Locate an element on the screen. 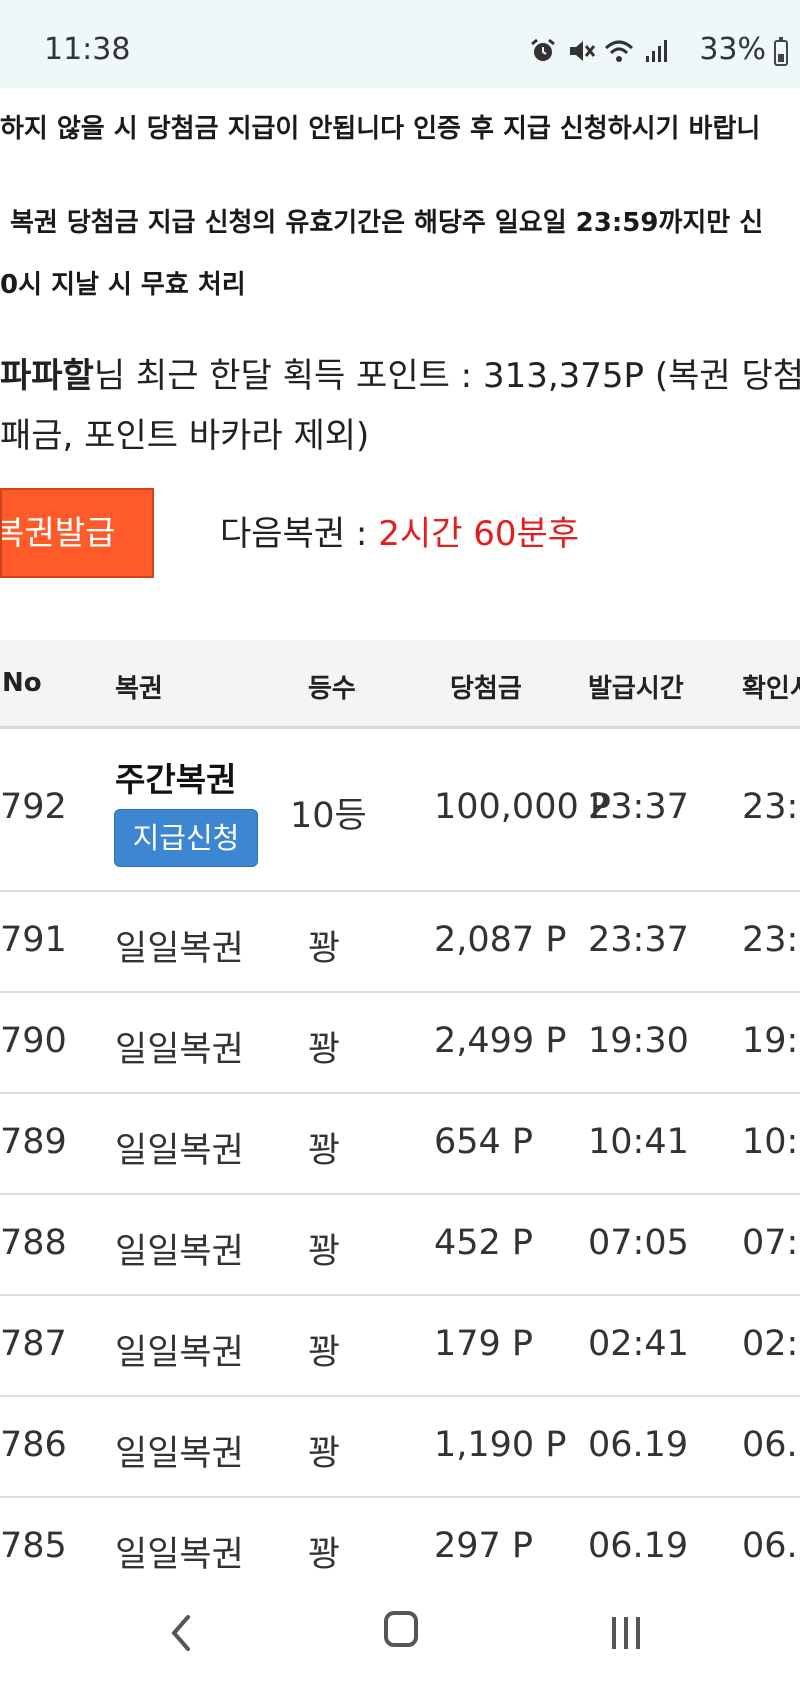  next-ticket-label: 다음복권 : is located at coordinates (299, 534).